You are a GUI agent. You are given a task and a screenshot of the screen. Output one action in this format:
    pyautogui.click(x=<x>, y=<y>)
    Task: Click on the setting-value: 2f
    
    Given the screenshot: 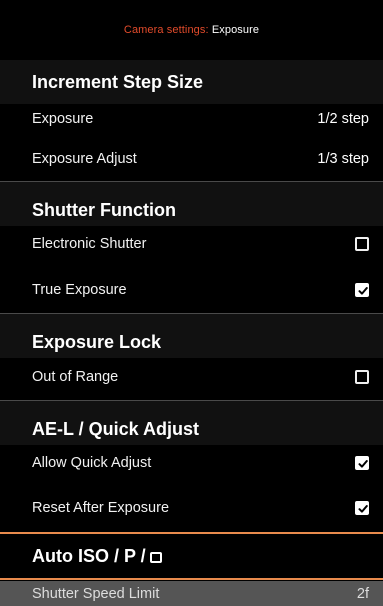 What is the action you would take?
    pyautogui.click(x=362, y=593)
    